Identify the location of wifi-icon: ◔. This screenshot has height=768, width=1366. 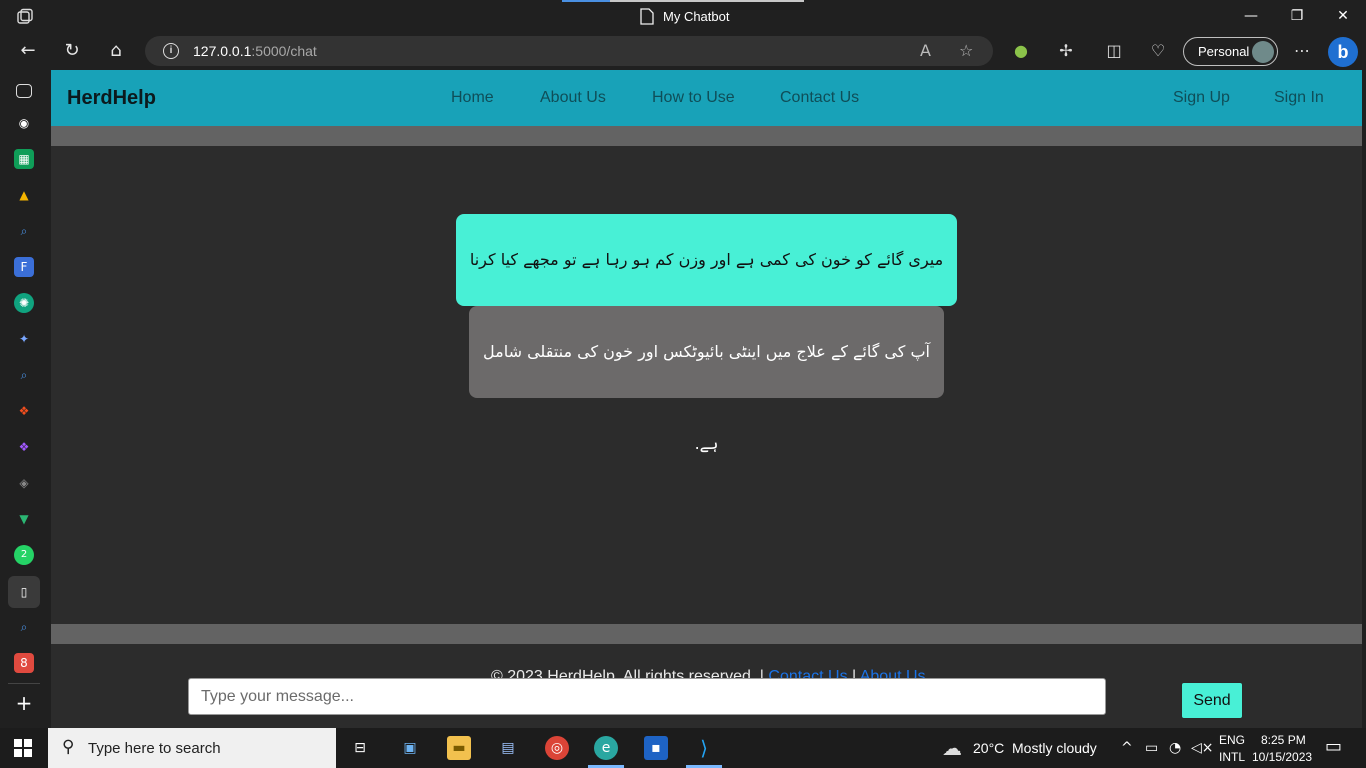
(1175, 748).